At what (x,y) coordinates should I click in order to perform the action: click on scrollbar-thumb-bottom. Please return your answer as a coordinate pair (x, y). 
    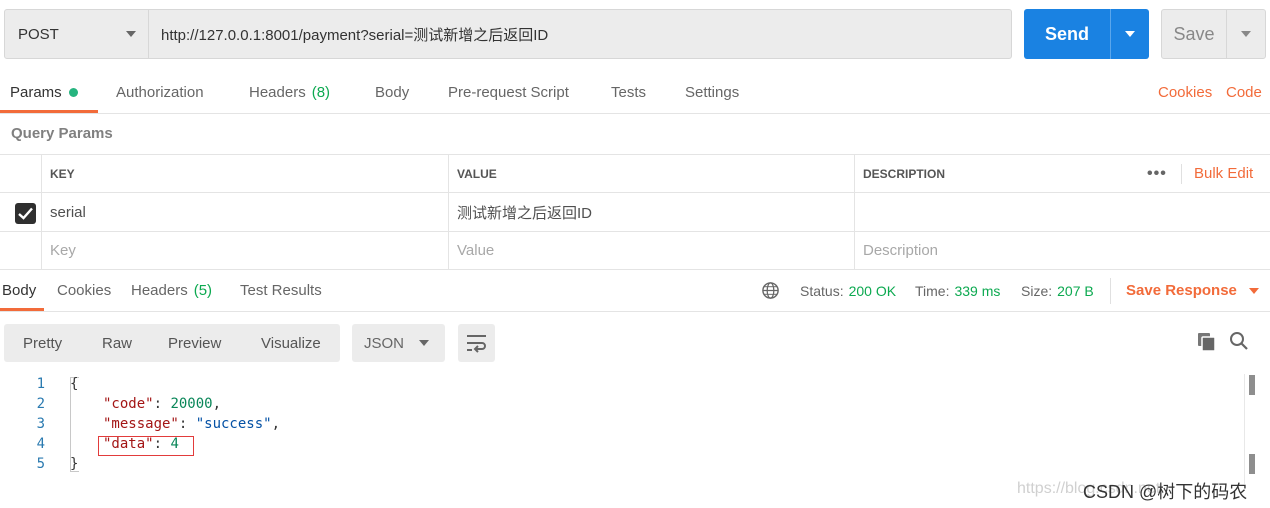
    Looking at the image, I should click on (1252, 464).